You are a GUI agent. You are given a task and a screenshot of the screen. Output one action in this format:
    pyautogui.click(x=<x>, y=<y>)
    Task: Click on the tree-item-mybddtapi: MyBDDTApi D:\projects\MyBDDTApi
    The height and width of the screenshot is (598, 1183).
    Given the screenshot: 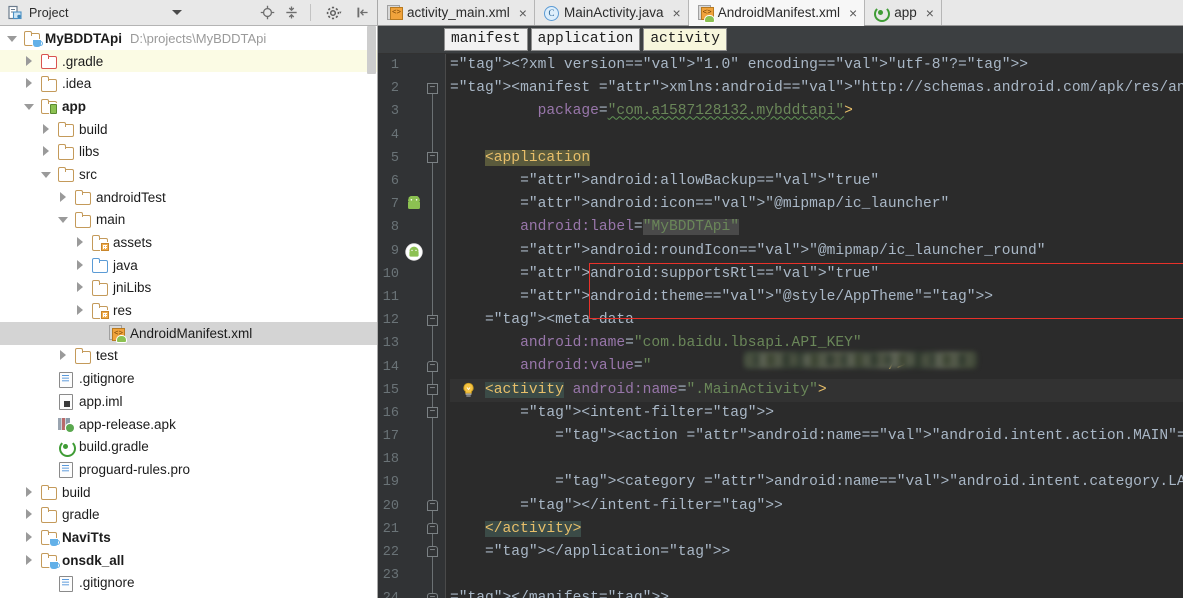 What is the action you would take?
    pyautogui.click(x=188, y=38)
    